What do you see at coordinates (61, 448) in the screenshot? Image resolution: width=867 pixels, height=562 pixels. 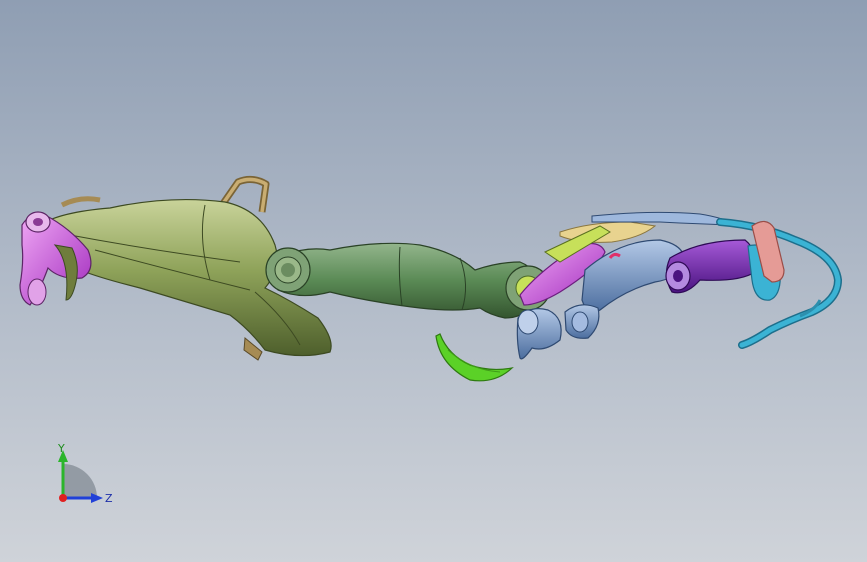 I see `triad-y-label: Y` at bounding box center [61, 448].